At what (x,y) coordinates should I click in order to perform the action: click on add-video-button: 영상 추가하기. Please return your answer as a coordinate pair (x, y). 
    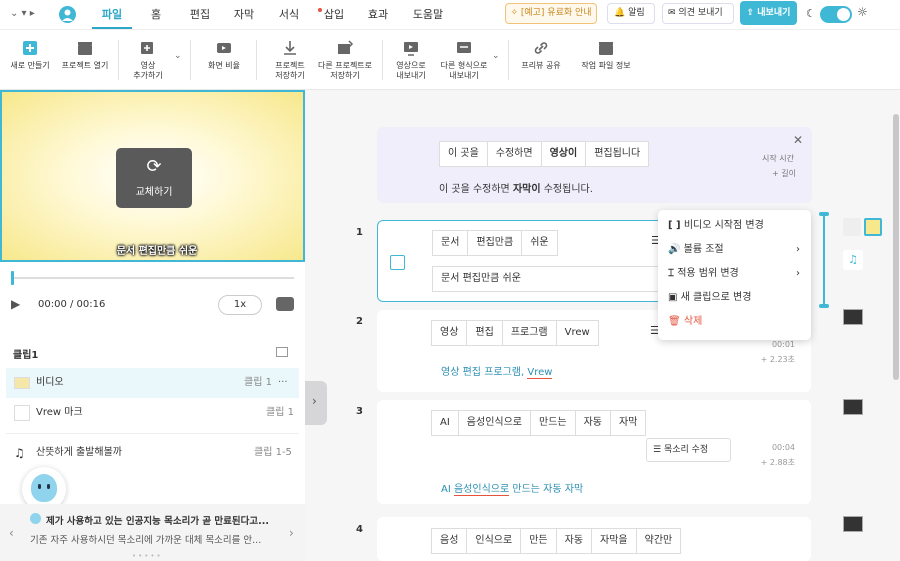
    Looking at the image, I should click on (148, 60).